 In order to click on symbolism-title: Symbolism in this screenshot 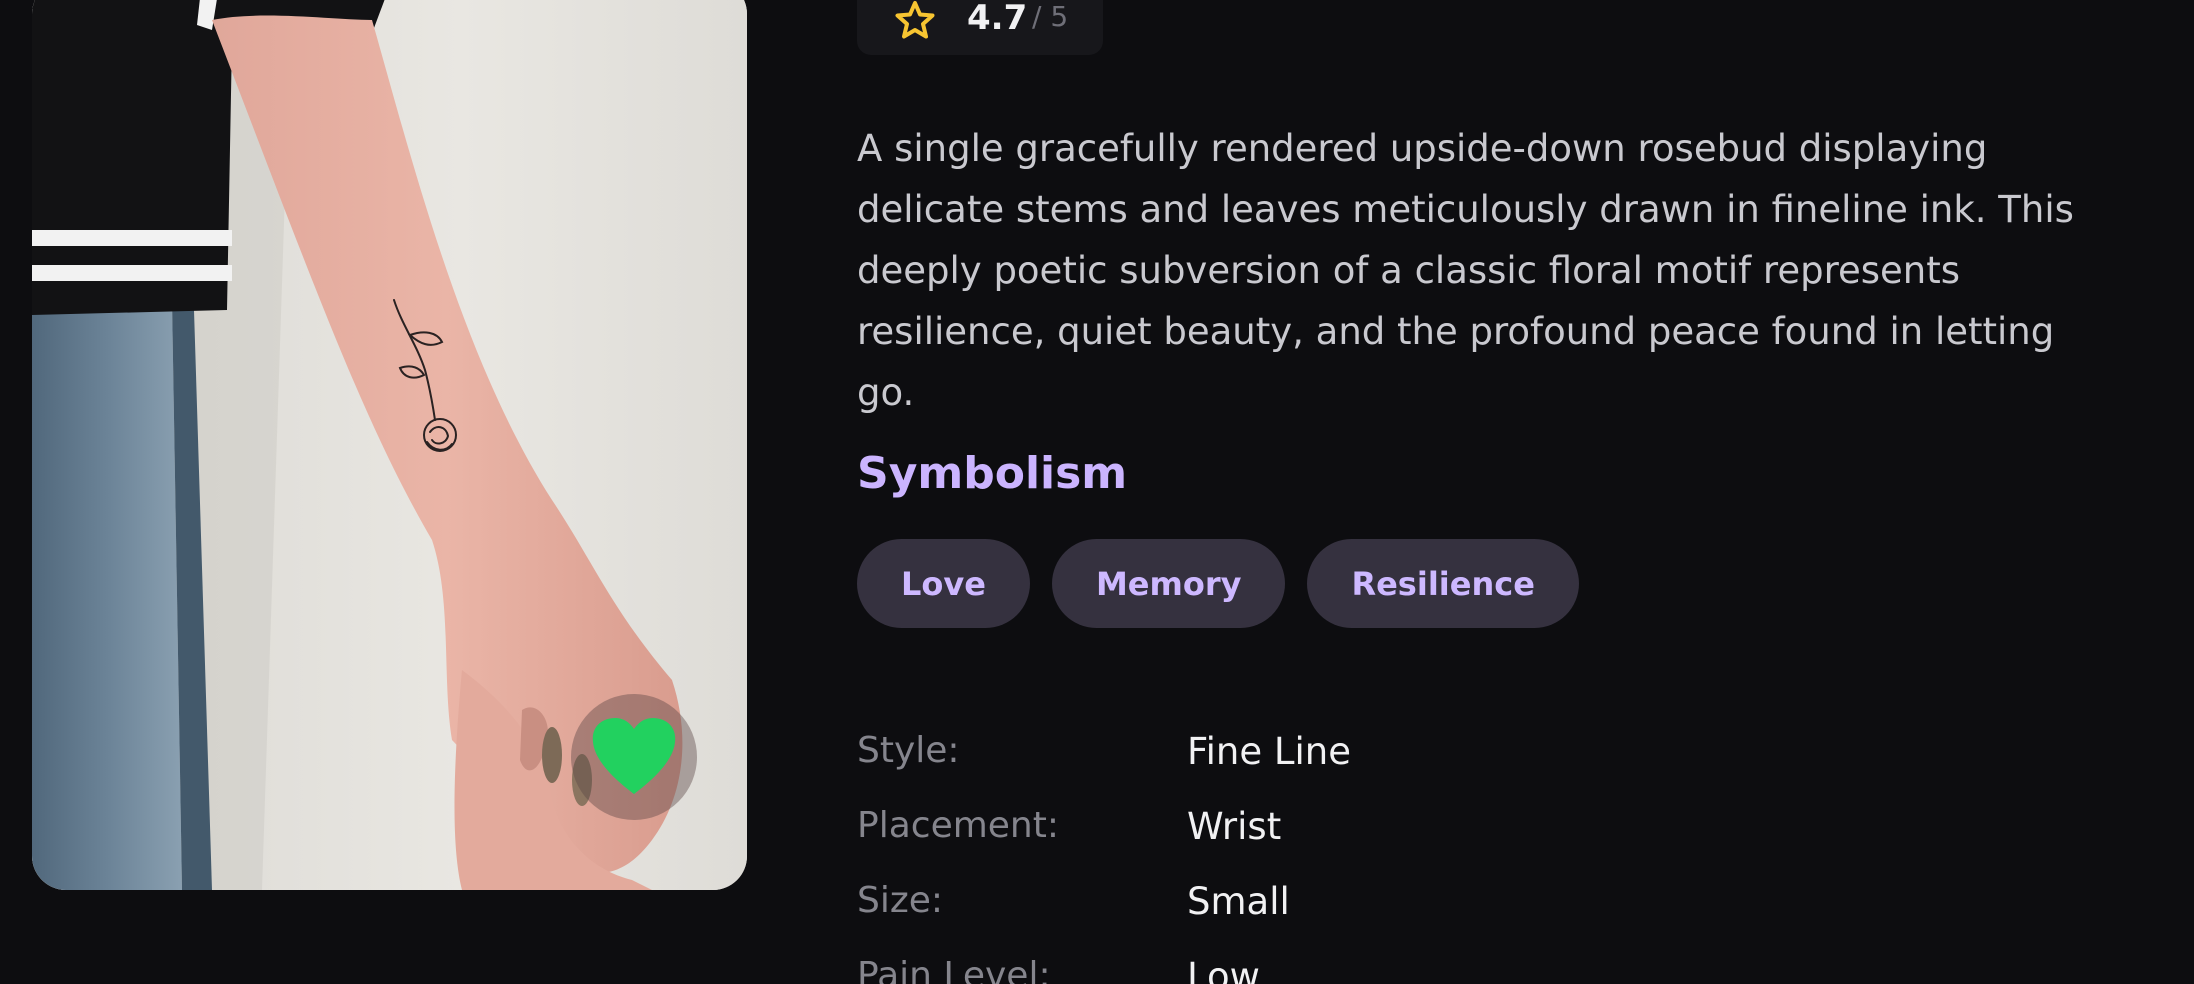, I will do `click(992, 473)`.